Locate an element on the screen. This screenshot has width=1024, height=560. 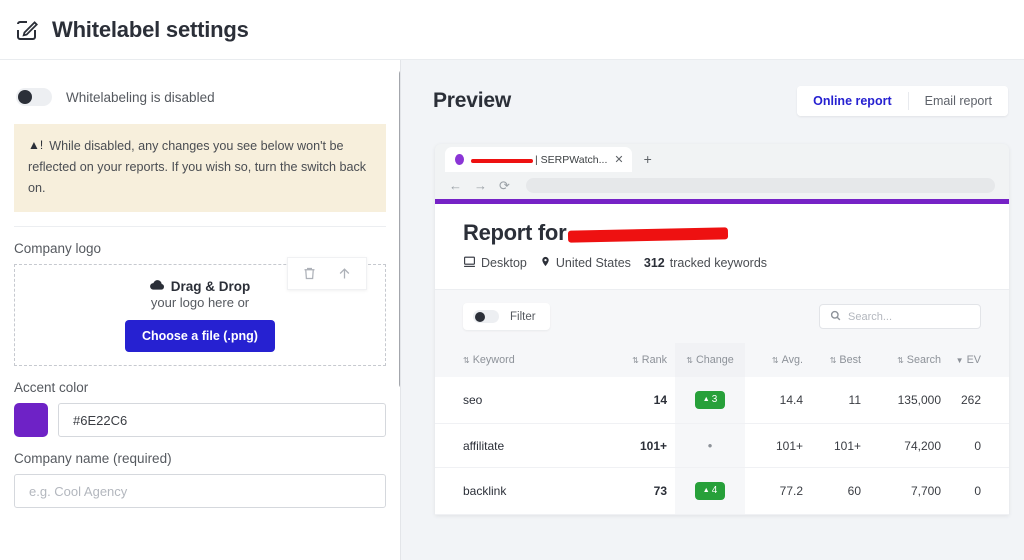
company-name-label: Company name (required) is located at coordinates (93, 459).